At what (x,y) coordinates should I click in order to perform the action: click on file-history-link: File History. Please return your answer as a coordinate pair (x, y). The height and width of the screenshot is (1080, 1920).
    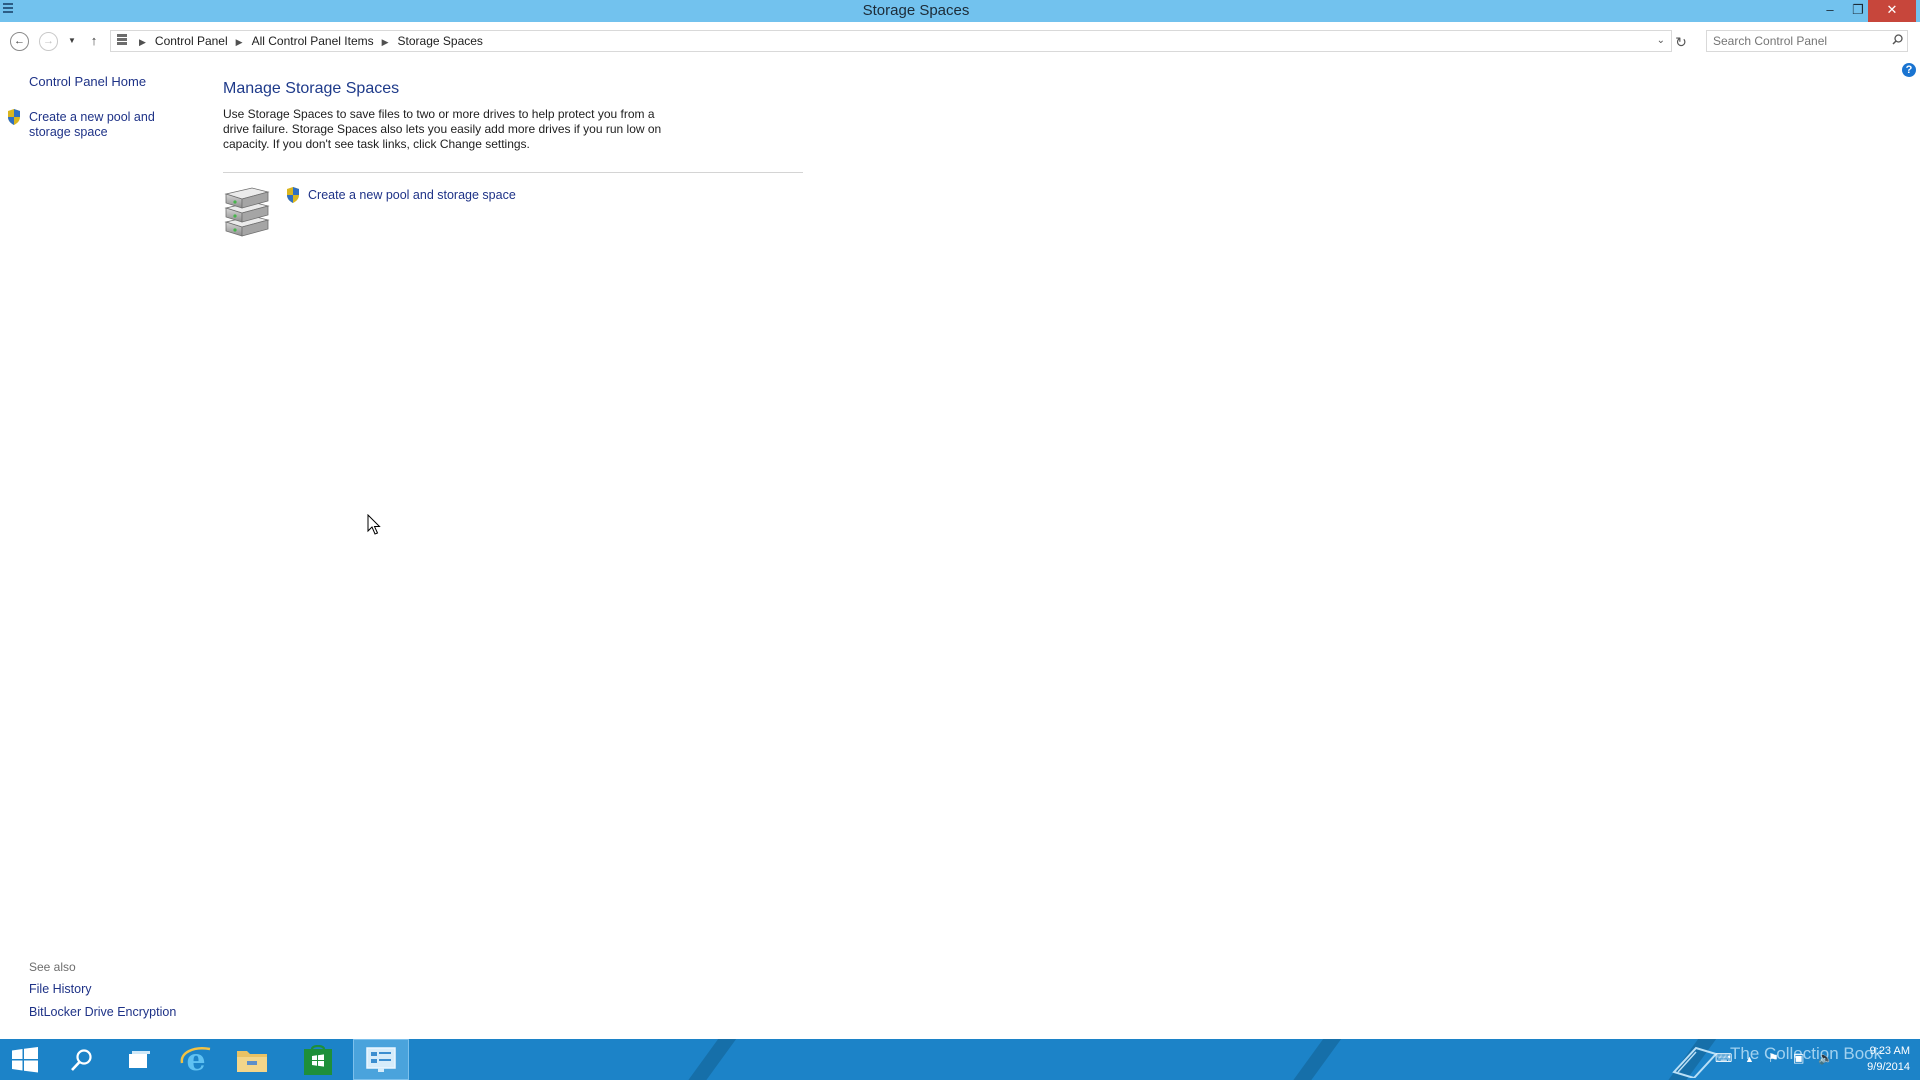
    Looking at the image, I should click on (60, 989).